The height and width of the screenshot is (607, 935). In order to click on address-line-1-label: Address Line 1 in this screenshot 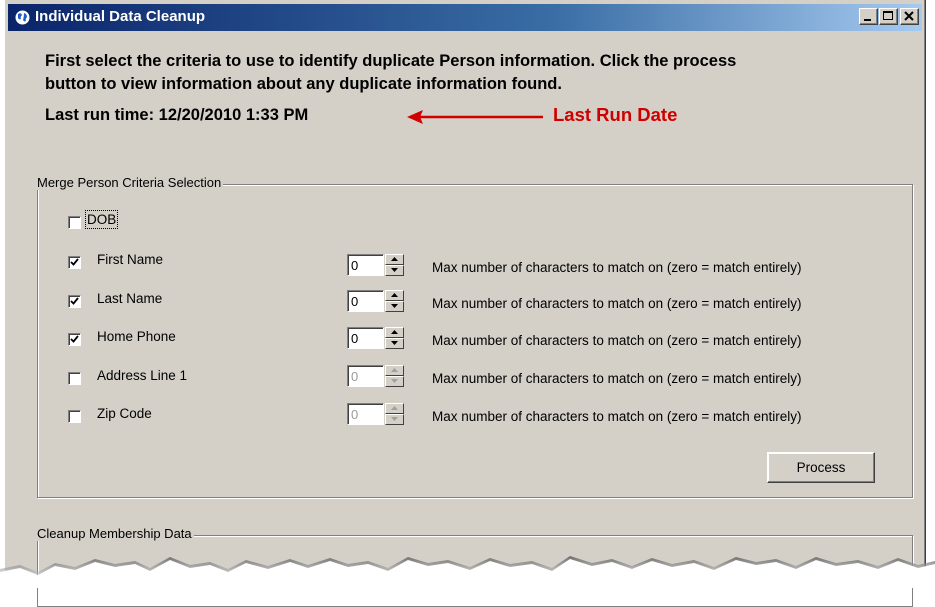, I will do `click(142, 375)`.